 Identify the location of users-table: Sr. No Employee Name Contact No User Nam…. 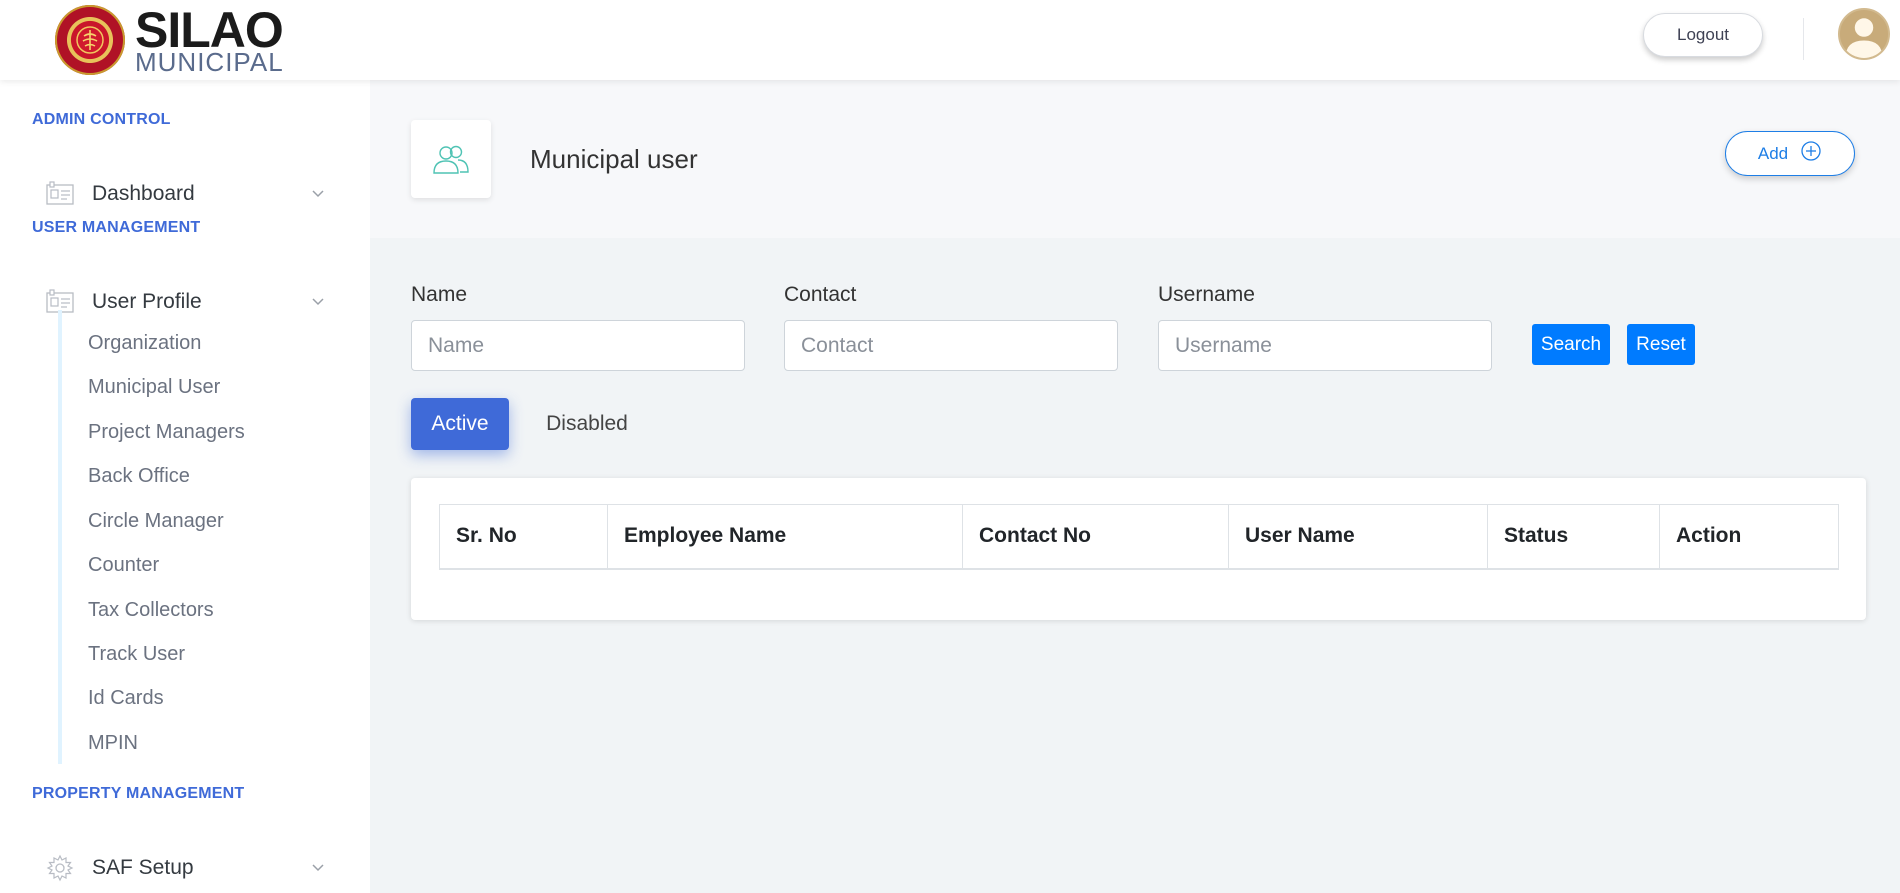
(1139, 537).